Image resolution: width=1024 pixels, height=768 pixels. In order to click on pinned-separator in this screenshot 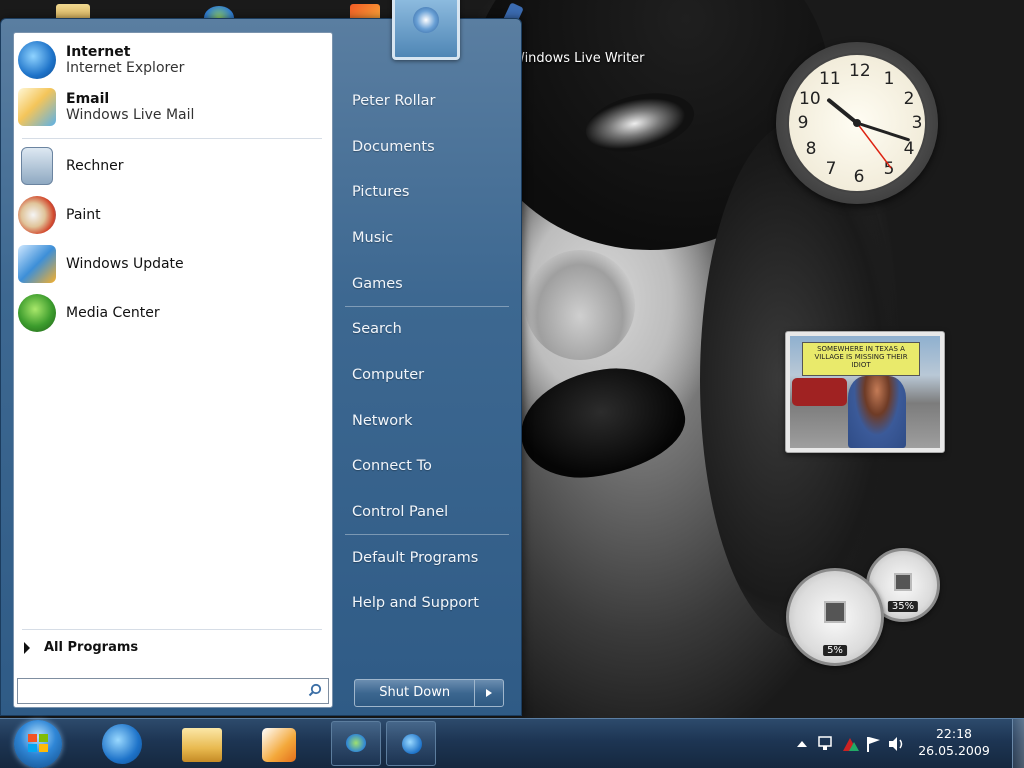, I will do `click(172, 138)`.